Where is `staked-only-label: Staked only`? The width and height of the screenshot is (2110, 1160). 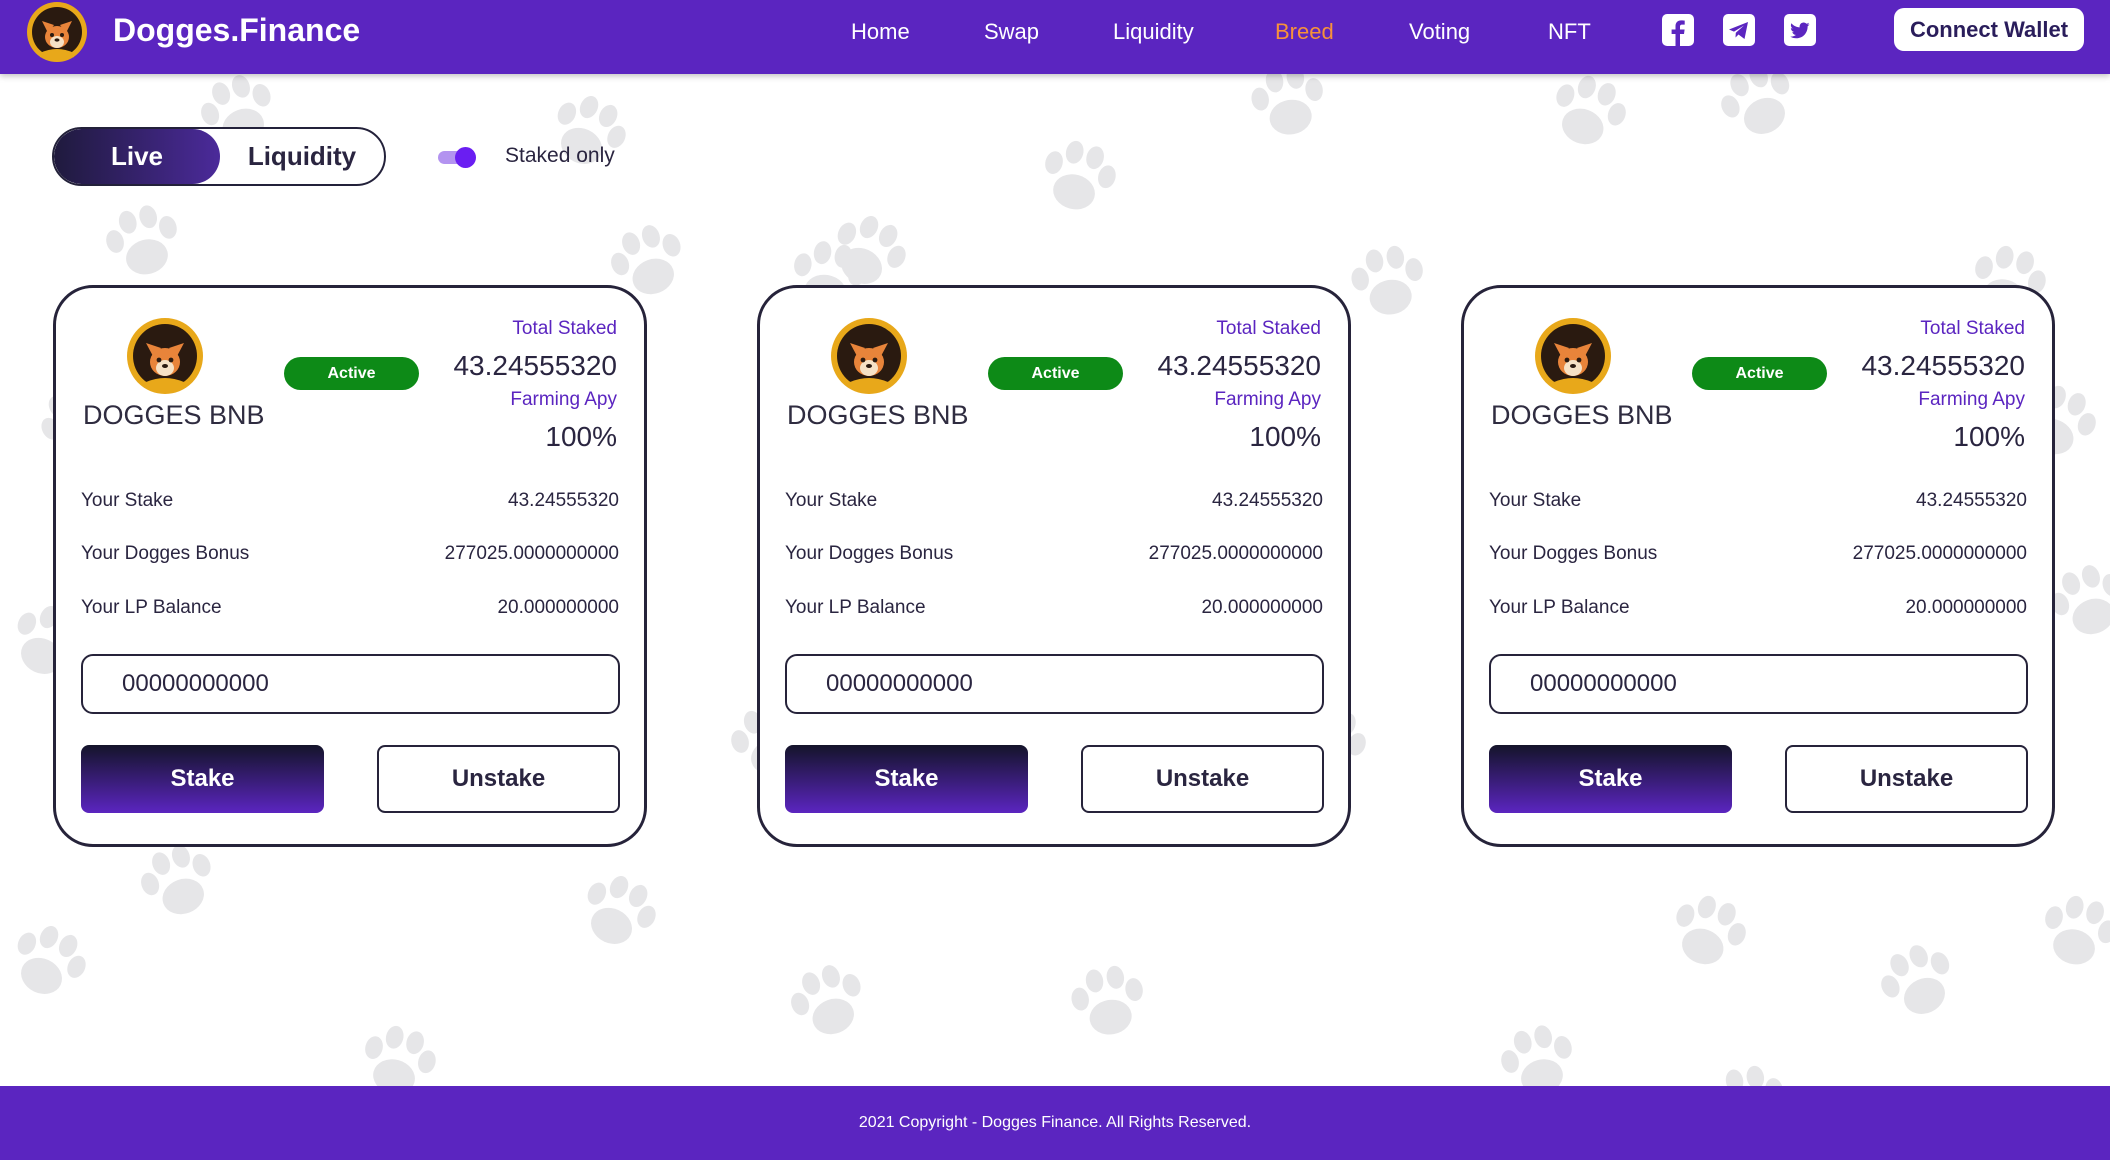 staked-only-label: Staked only is located at coordinates (560, 155).